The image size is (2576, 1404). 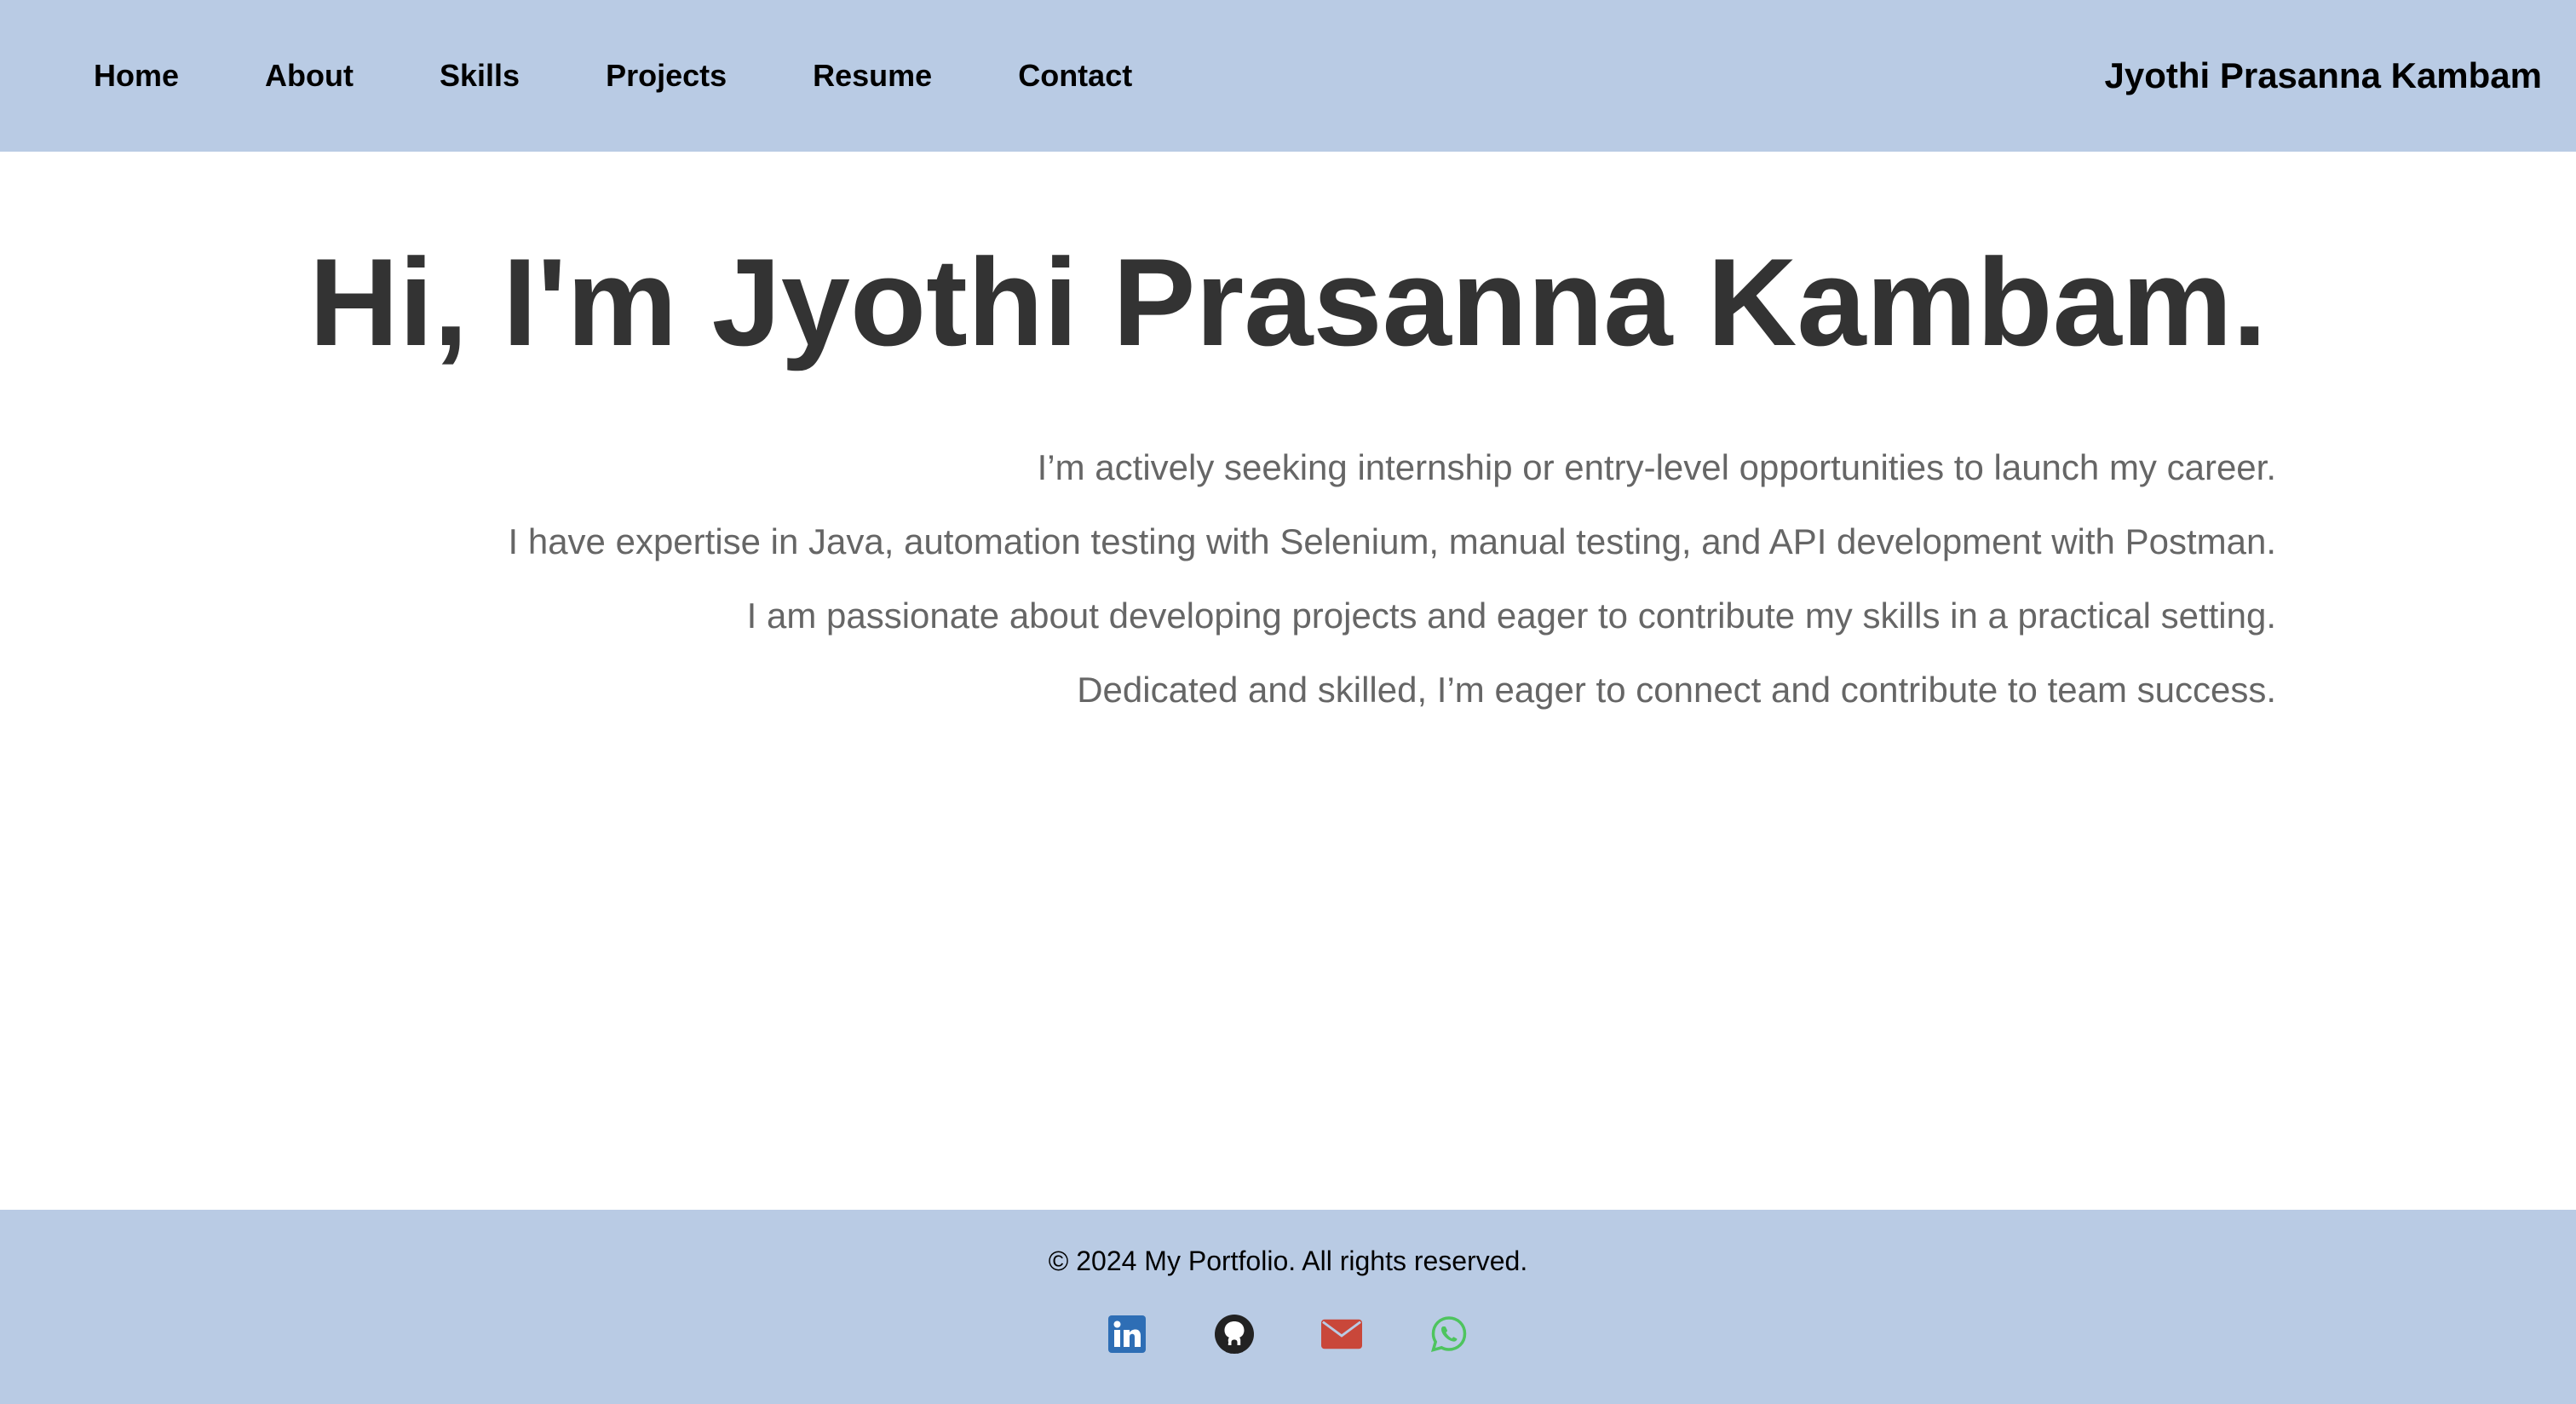 What do you see at coordinates (667, 76) in the screenshot?
I see `nav-link-projects: Projects` at bounding box center [667, 76].